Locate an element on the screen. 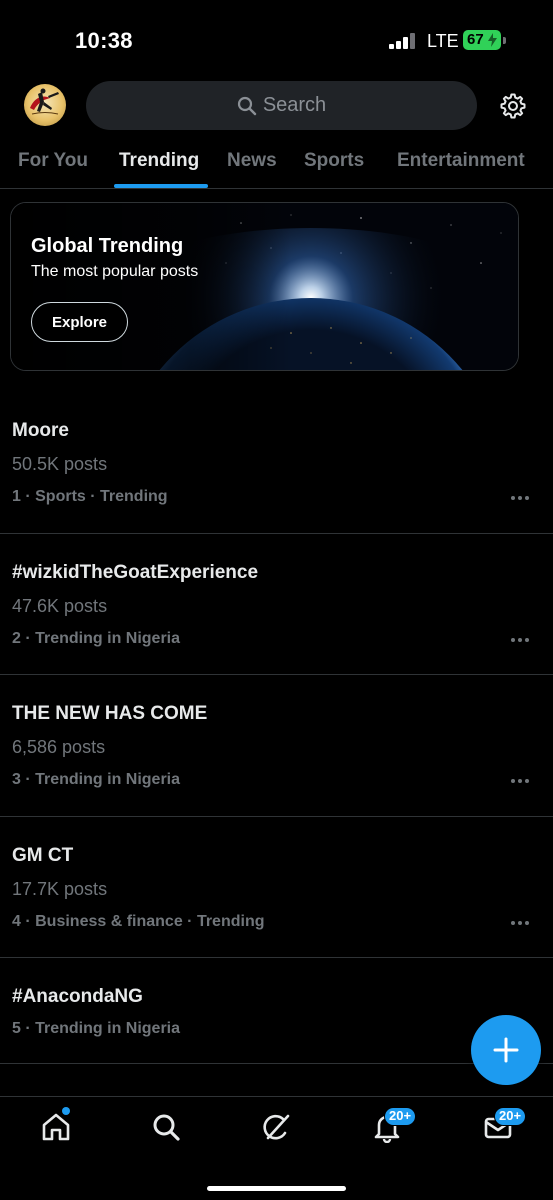 The width and height of the screenshot is (553, 1200). home-unread-dot is located at coordinates (66, 1111).